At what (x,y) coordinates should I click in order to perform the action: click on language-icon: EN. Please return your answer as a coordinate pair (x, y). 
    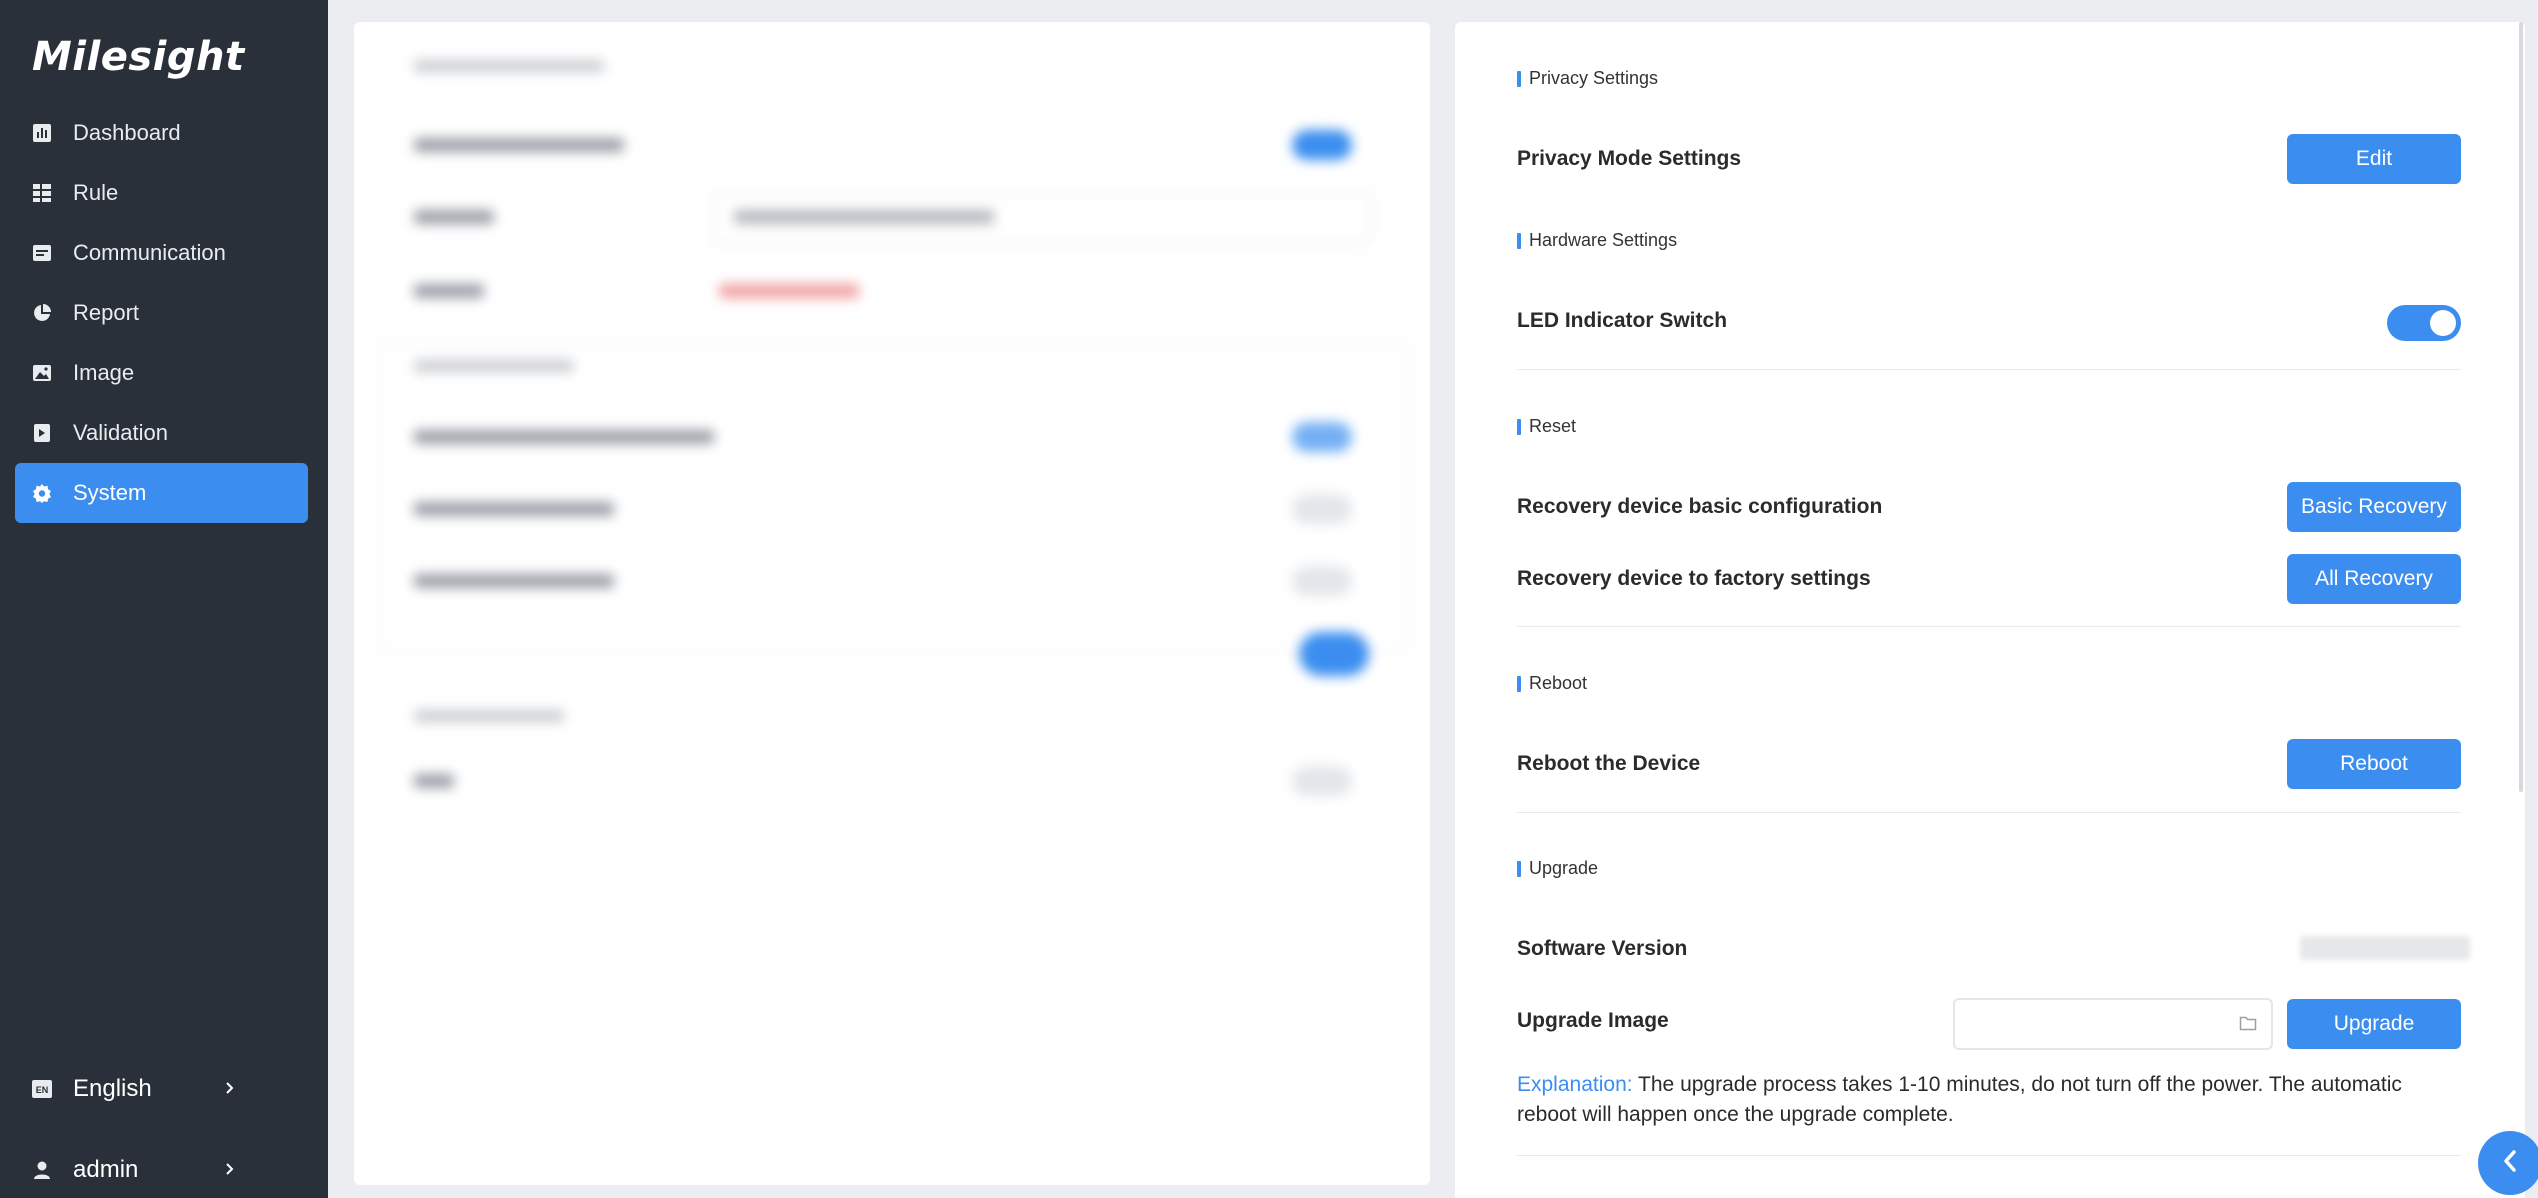
    Looking at the image, I should click on (42, 1089).